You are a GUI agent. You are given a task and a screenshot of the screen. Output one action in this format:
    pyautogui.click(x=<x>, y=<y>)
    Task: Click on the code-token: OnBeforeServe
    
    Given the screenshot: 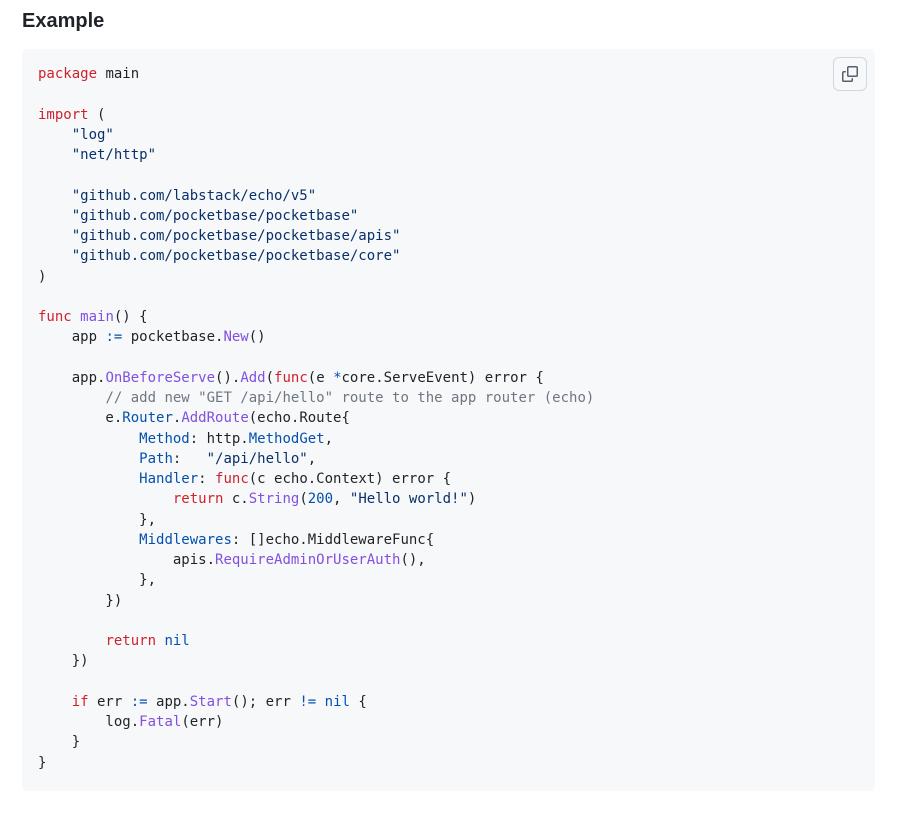 What is the action you would take?
    pyautogui.click(x=160, y=377)
    